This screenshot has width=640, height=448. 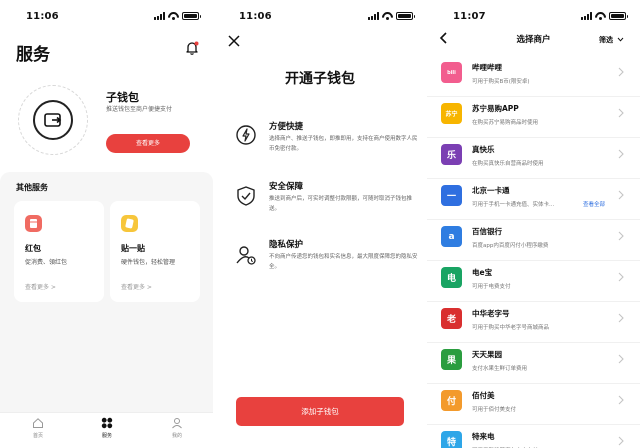 I want to click on merchant-row: 老 中华老字号可用于购买中华老字号商城商品, so click(x=533, y=322).